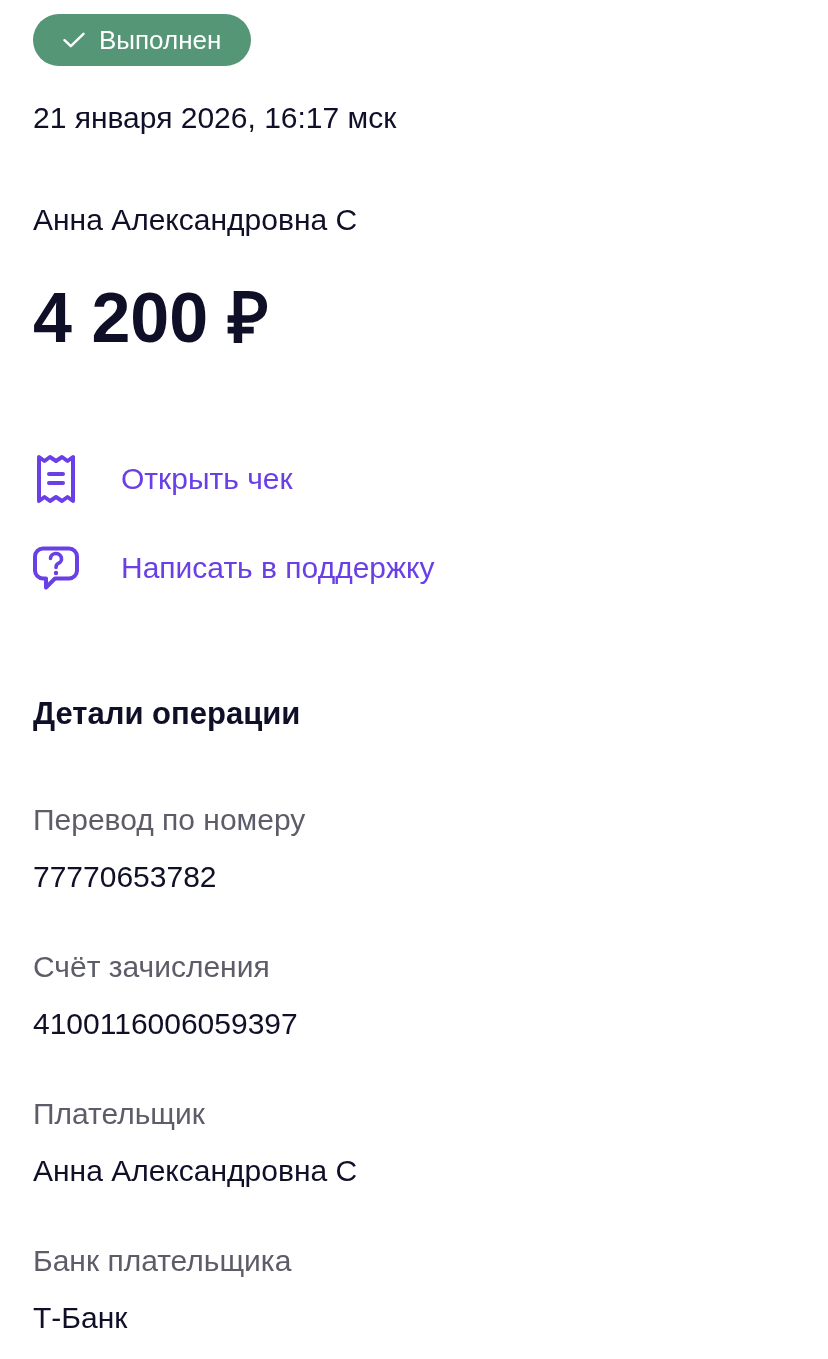 This screenshot has height=1359, width=828. Describe the element at coordinates (167, 714) in the screenshot. I see `section-heading: Детали операции` at that location.